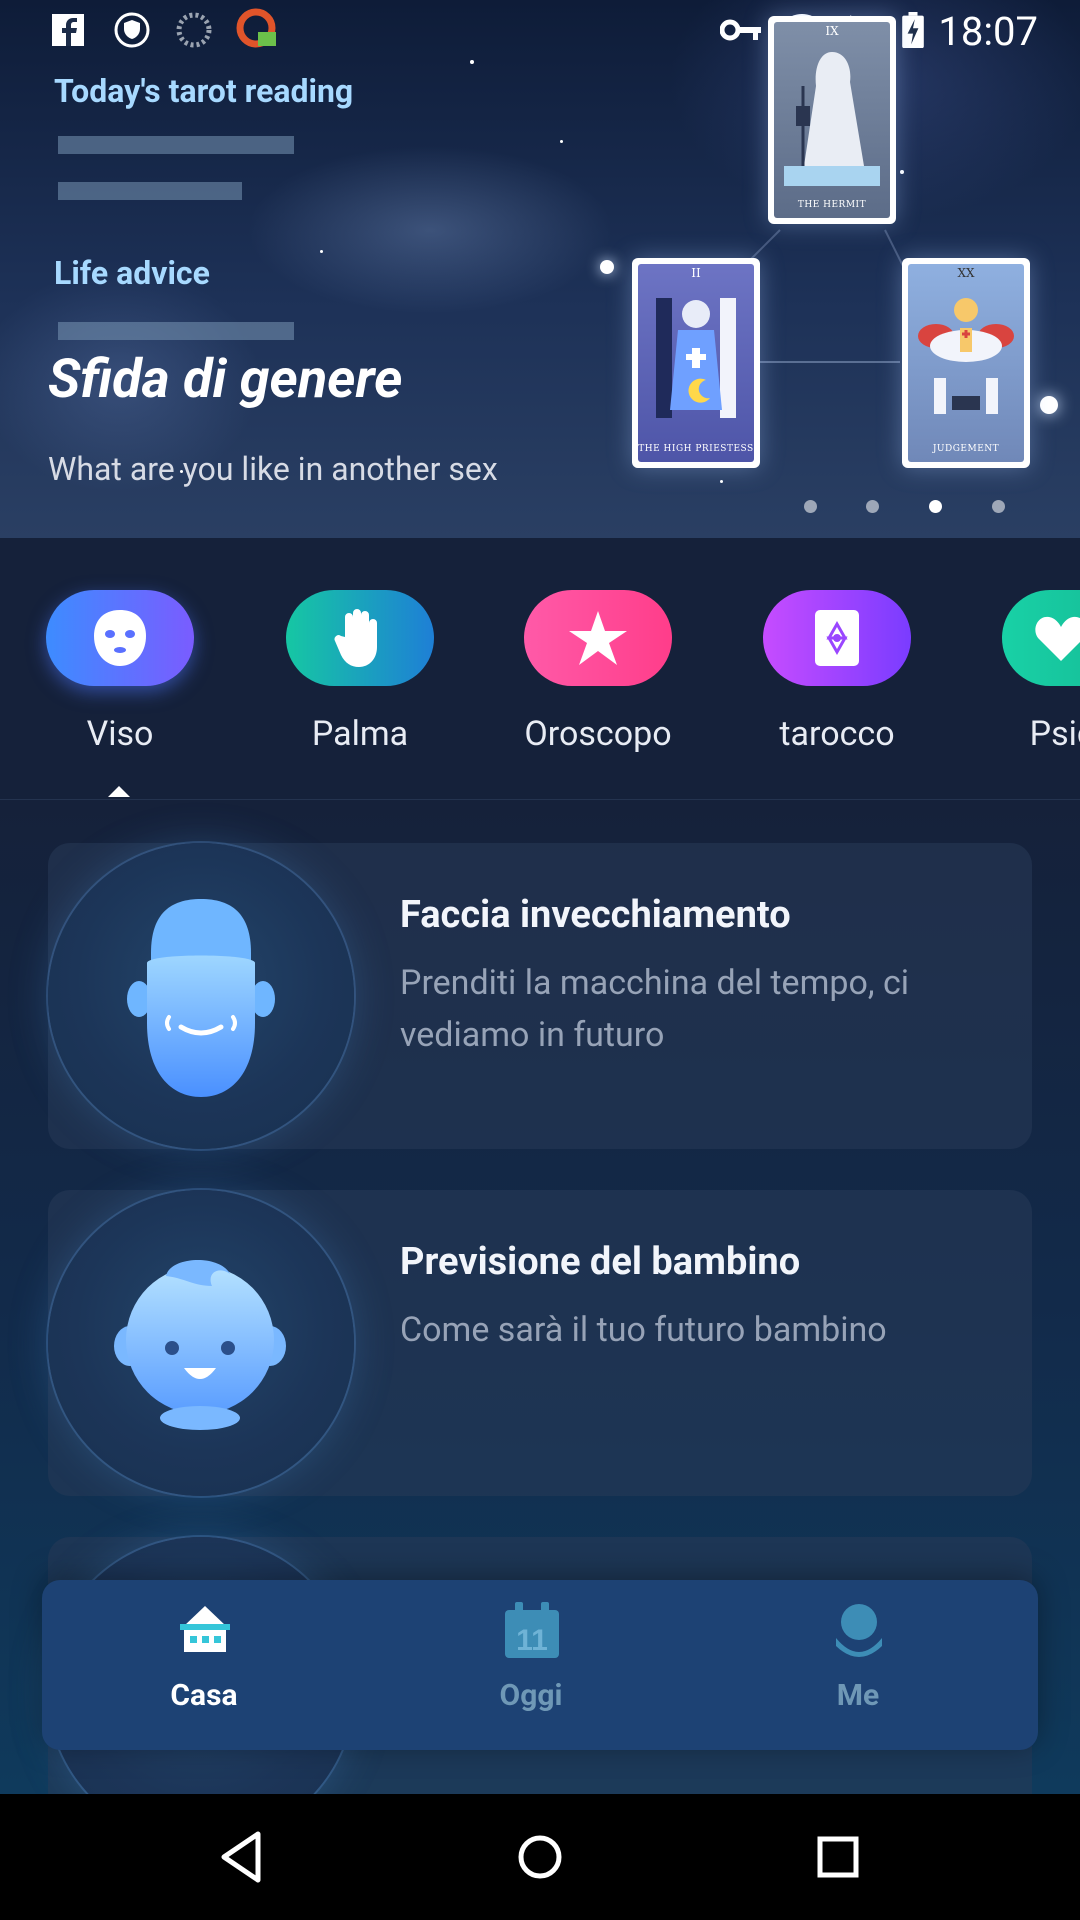 This screenshot has height=1920, width=1080. Describe the element at coordinates (204, 1665) in the screenshot. I see `nav-item-casa: Casa` at that location.